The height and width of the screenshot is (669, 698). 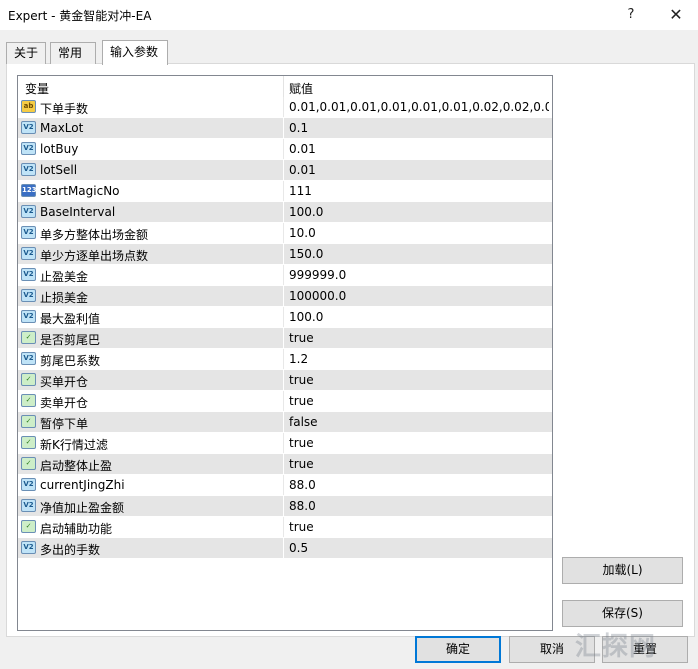 What do you see at coordinates (622, 613) in the screenshot?
I see `save-button: 保存(S)` at bounding box center [622, 613].